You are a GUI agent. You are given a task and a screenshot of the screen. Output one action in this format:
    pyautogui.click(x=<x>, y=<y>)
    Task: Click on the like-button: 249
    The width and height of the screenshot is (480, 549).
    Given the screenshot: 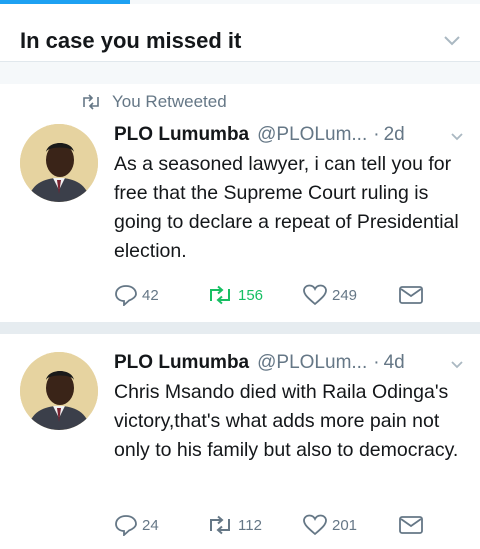 What is the action you would take?
    pyautogui.click(x=329, y=295)
    